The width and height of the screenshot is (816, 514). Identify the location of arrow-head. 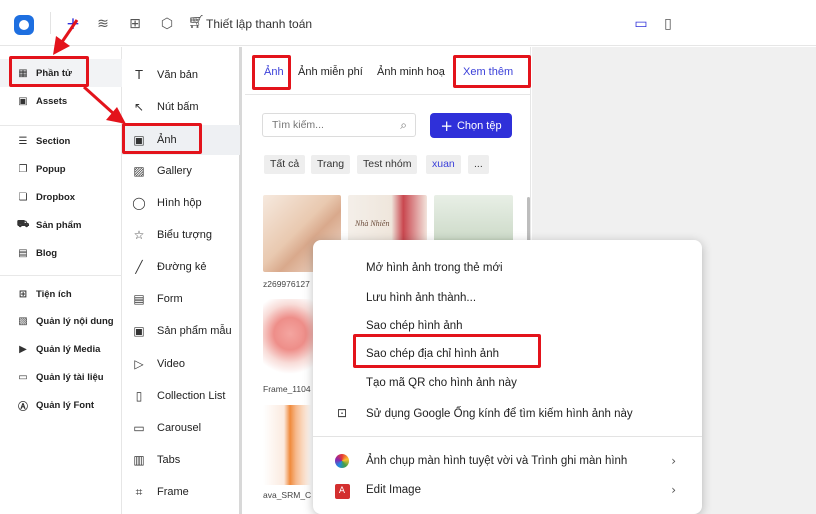
(61, 45).